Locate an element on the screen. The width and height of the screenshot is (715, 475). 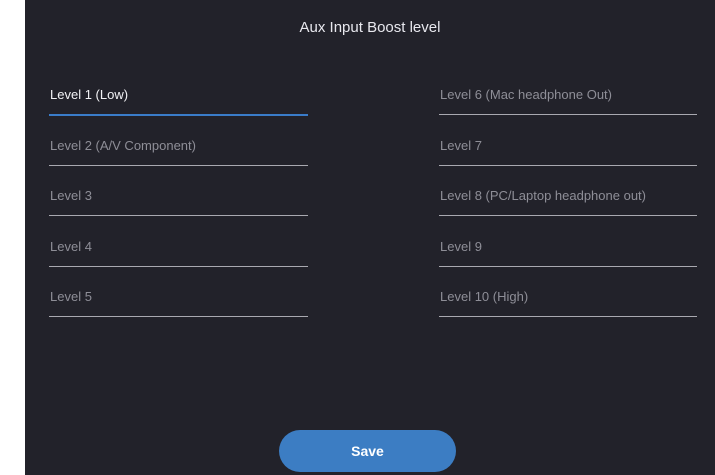
level-option-label: Level 4 is located at coordinates (71, 246).